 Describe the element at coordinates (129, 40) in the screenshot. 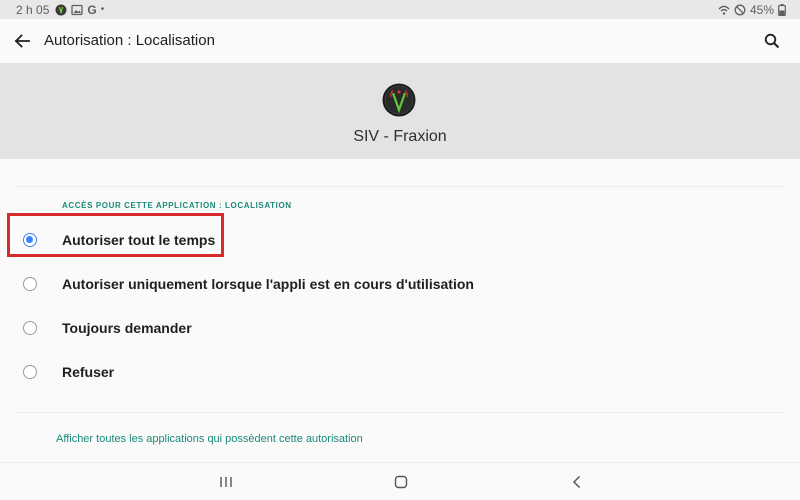

I see `page-title: Autorisation : Localisation` at that location.